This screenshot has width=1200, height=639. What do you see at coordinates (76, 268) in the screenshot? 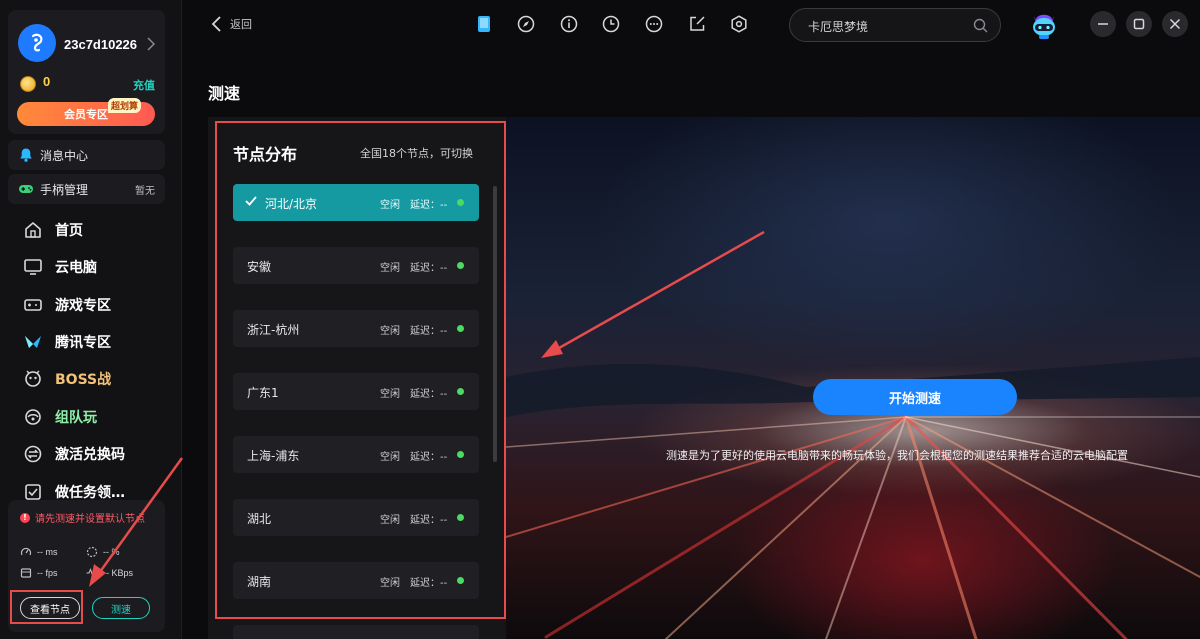
I see `sidebar-item-label: 云电脑` at bounding box center [76, 268].